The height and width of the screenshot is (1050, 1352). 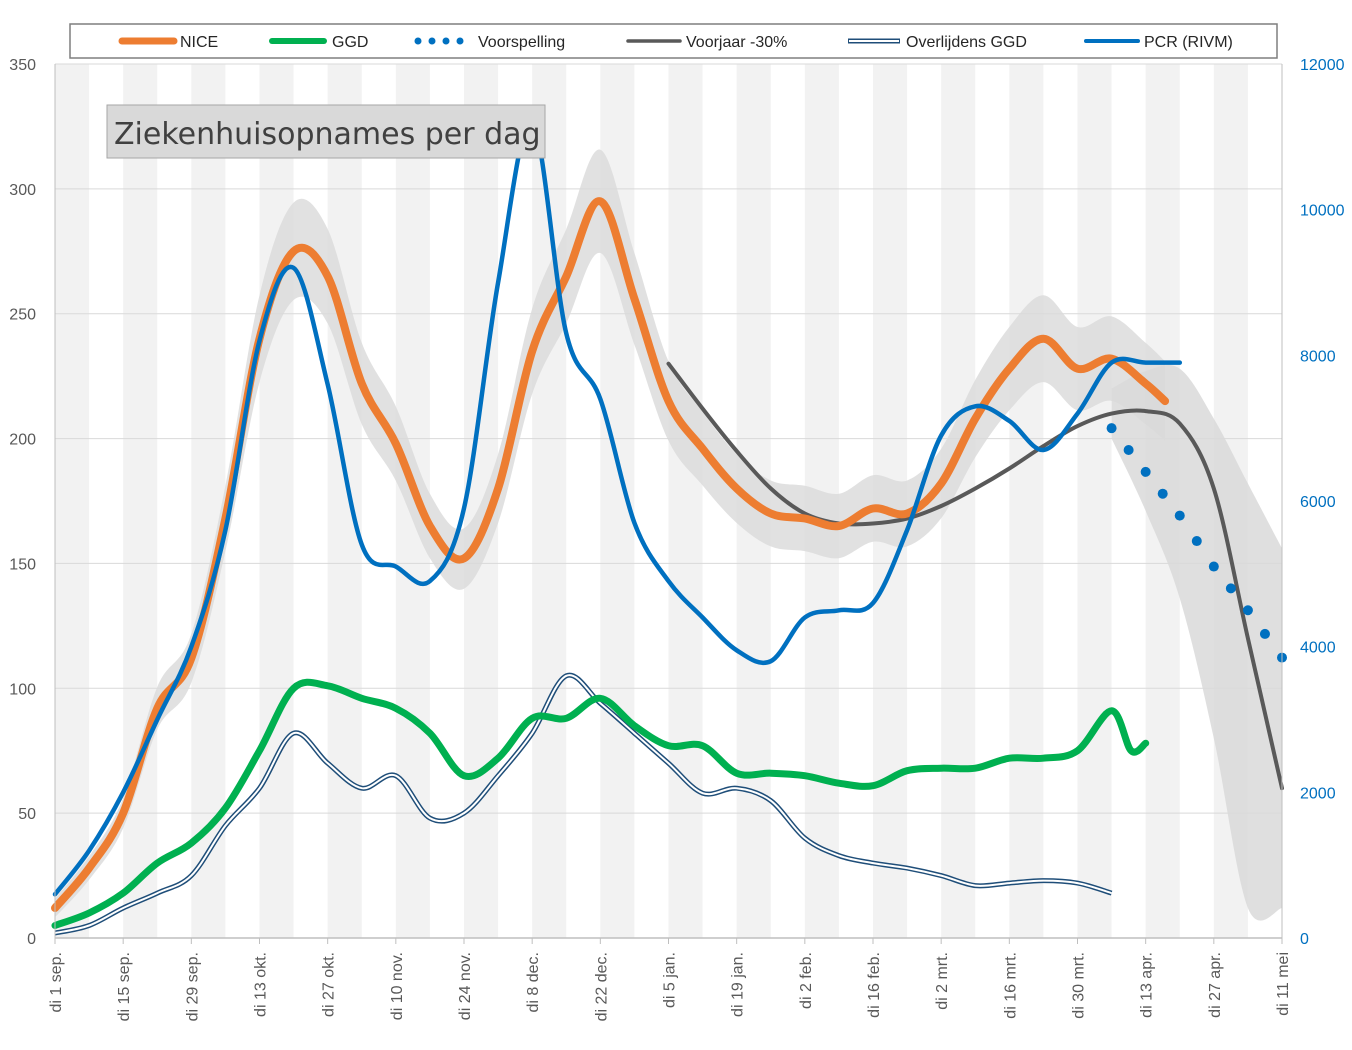 What do you see at coordinates (350, 42) in the screenshot?
I see `legend-label: GGD` at bounding box center [350, 42].